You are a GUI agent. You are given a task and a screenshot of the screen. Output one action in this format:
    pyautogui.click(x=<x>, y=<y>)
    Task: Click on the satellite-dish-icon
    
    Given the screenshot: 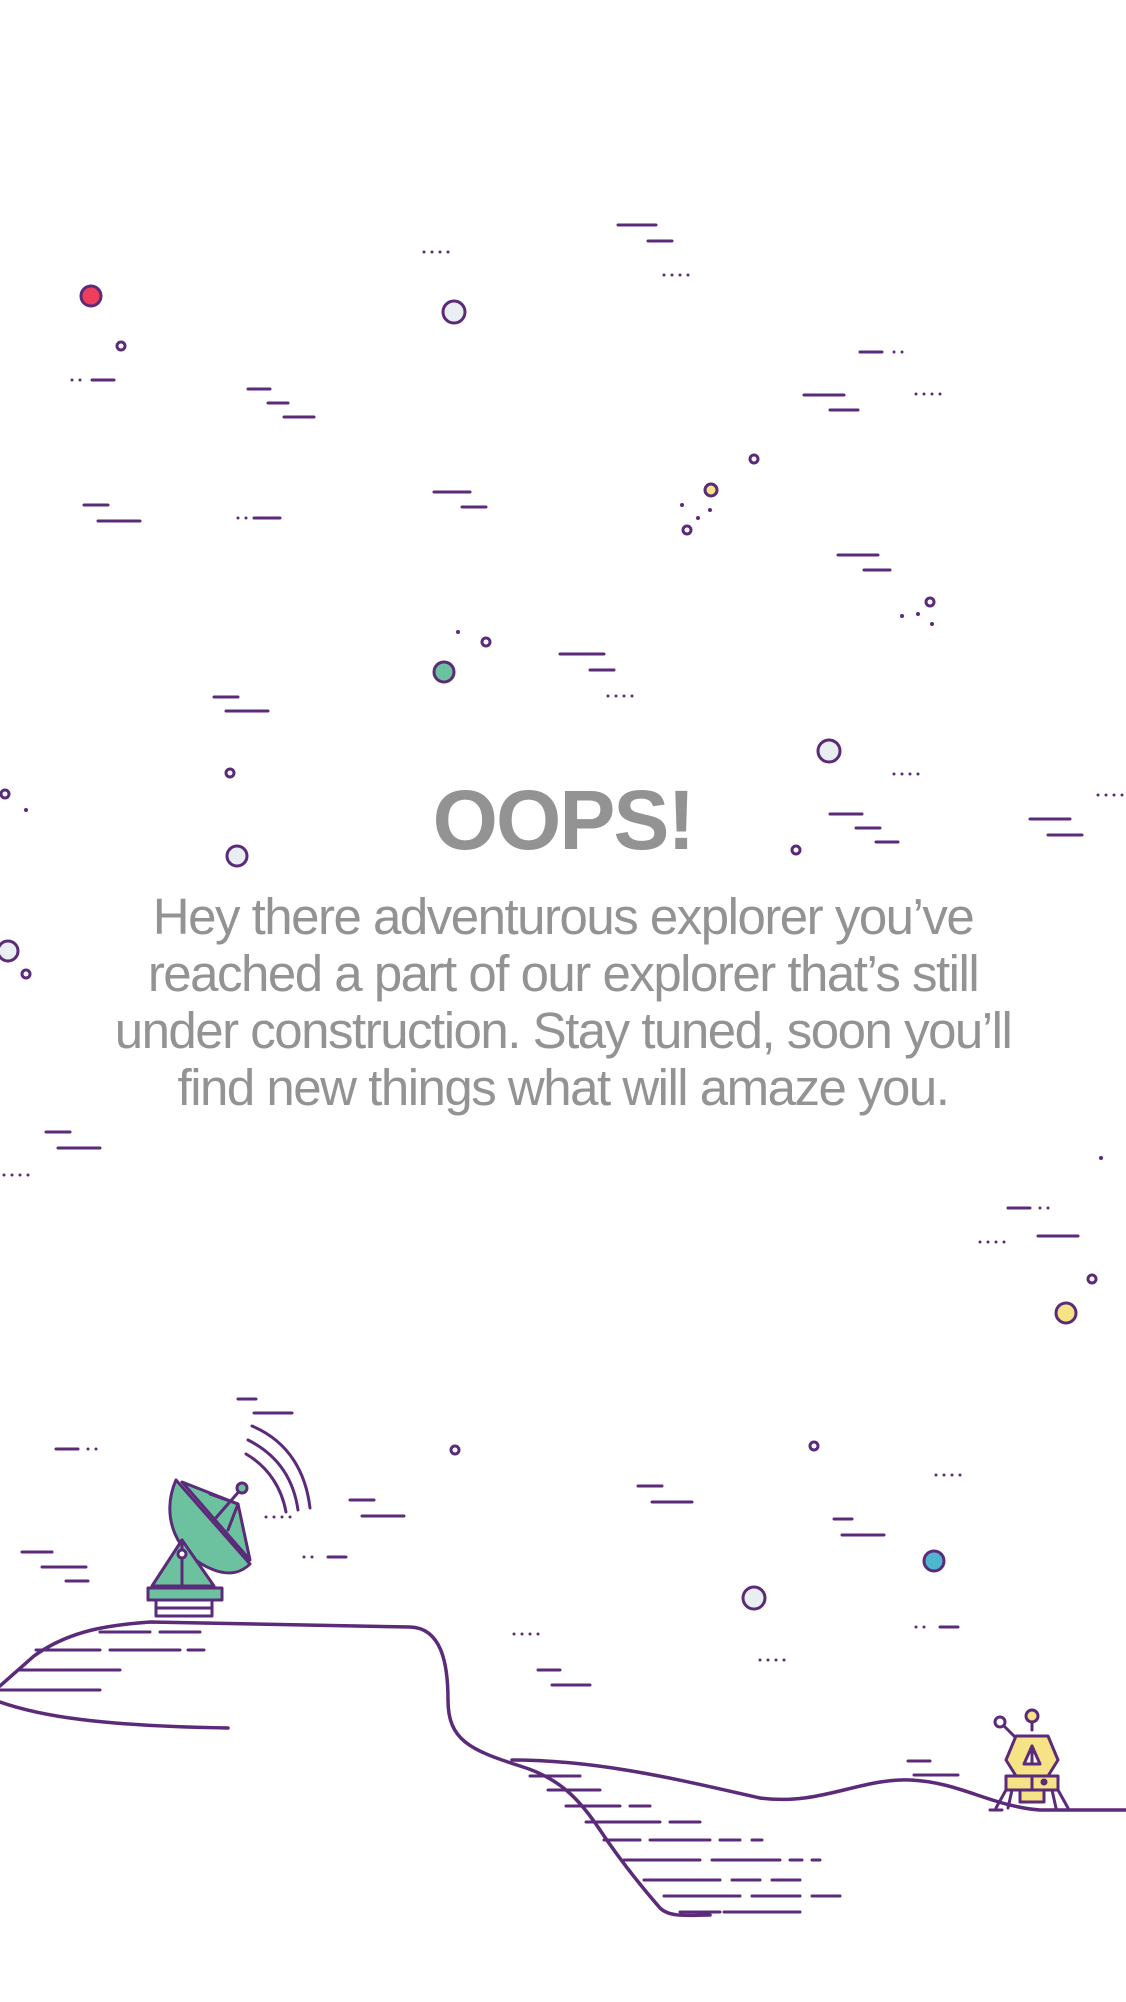 What is the action you would take?
    pyautogui.click(x=229, y=1521)
    